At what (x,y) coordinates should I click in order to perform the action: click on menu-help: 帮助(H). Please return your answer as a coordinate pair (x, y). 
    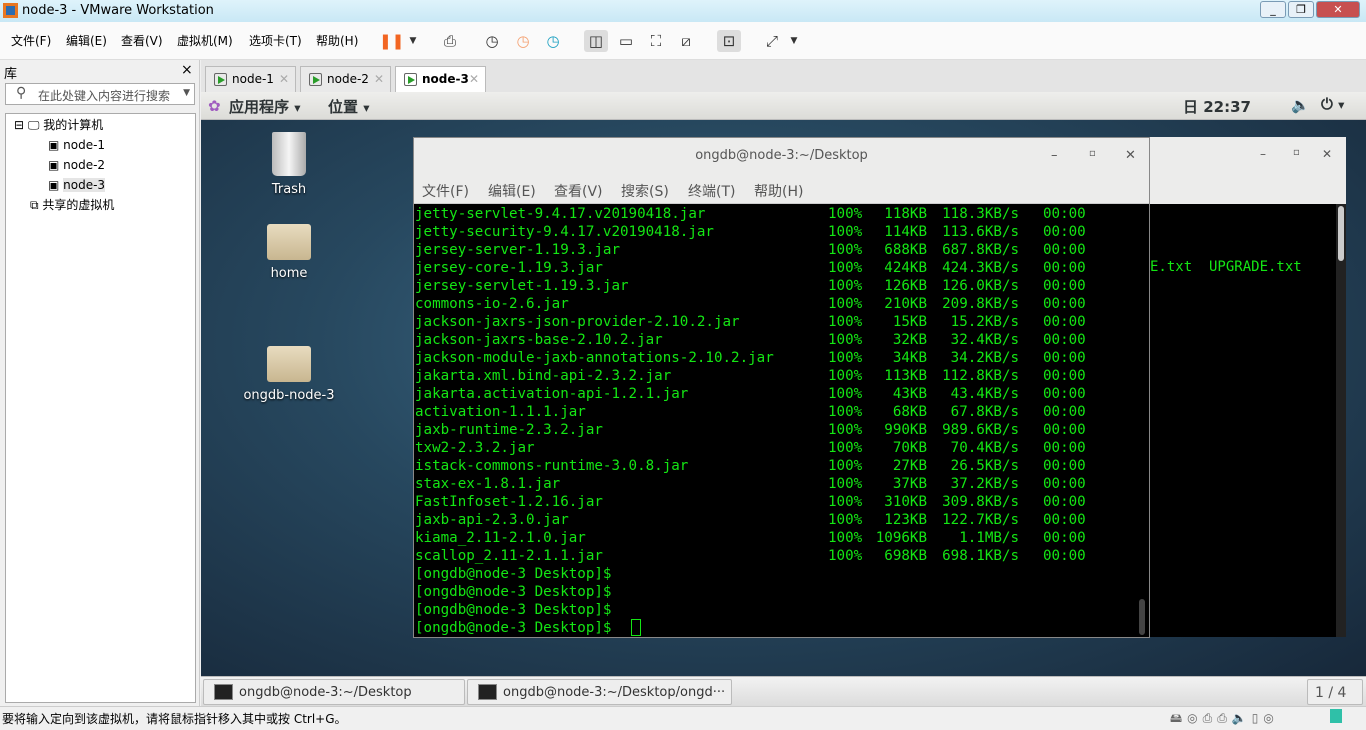
    Looking at the image, I should click on (337, 40).